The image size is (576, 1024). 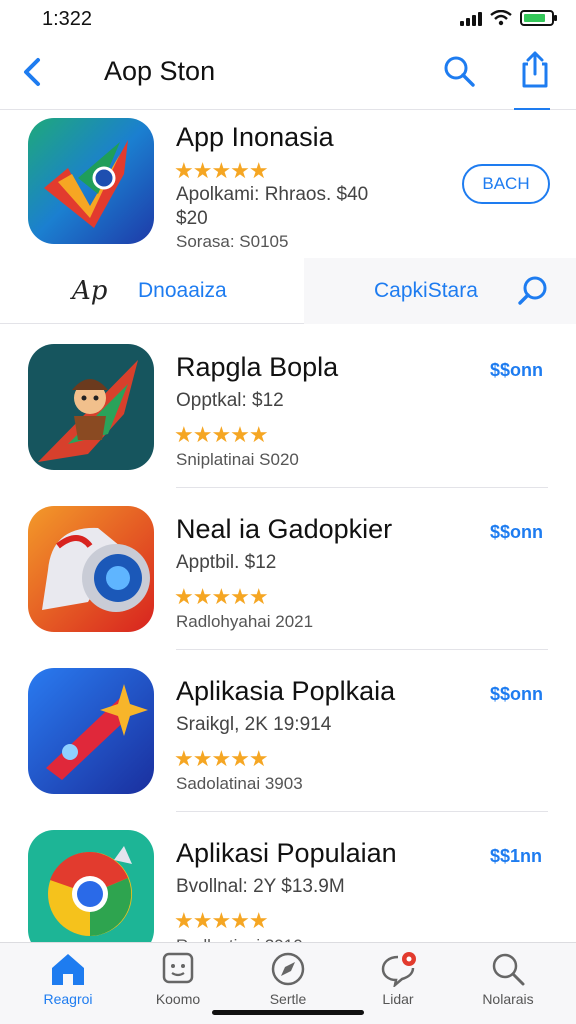 I want to click on games-icon, so click(x=178, y=968).